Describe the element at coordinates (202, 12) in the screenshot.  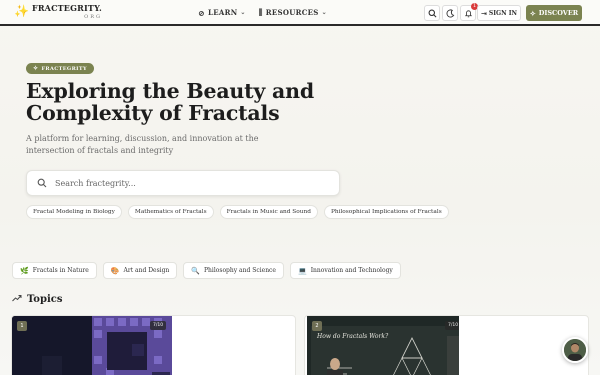
I see `compass-icon: ⊘` at that location.